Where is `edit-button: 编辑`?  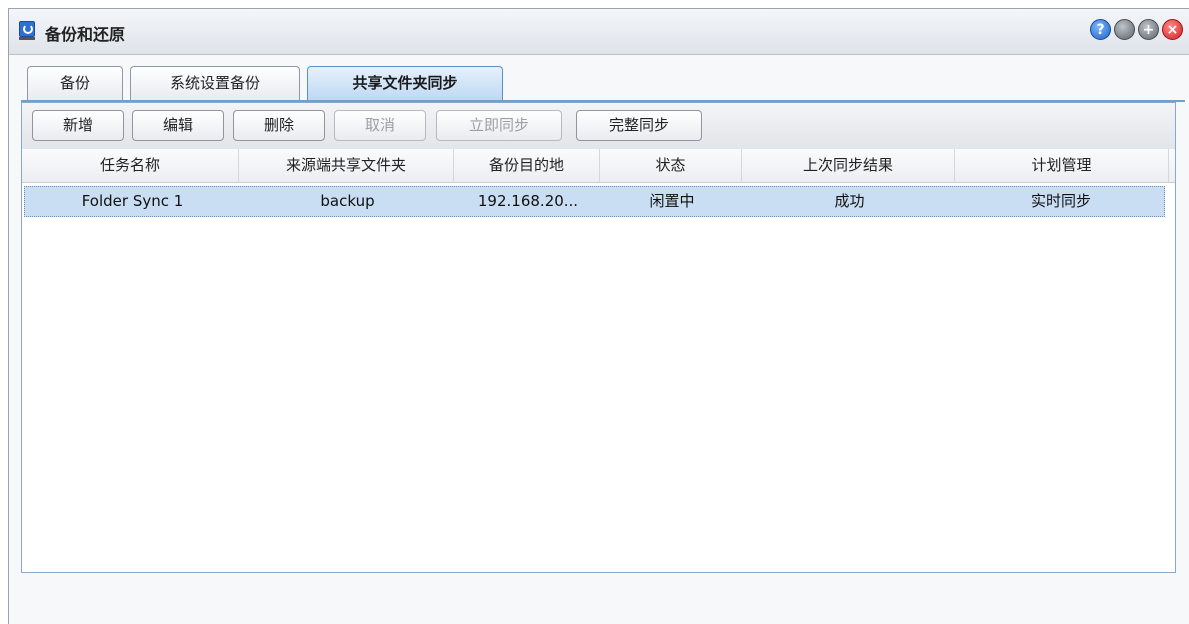
edit-button: 编辑 is located at coordinates (178, 125).